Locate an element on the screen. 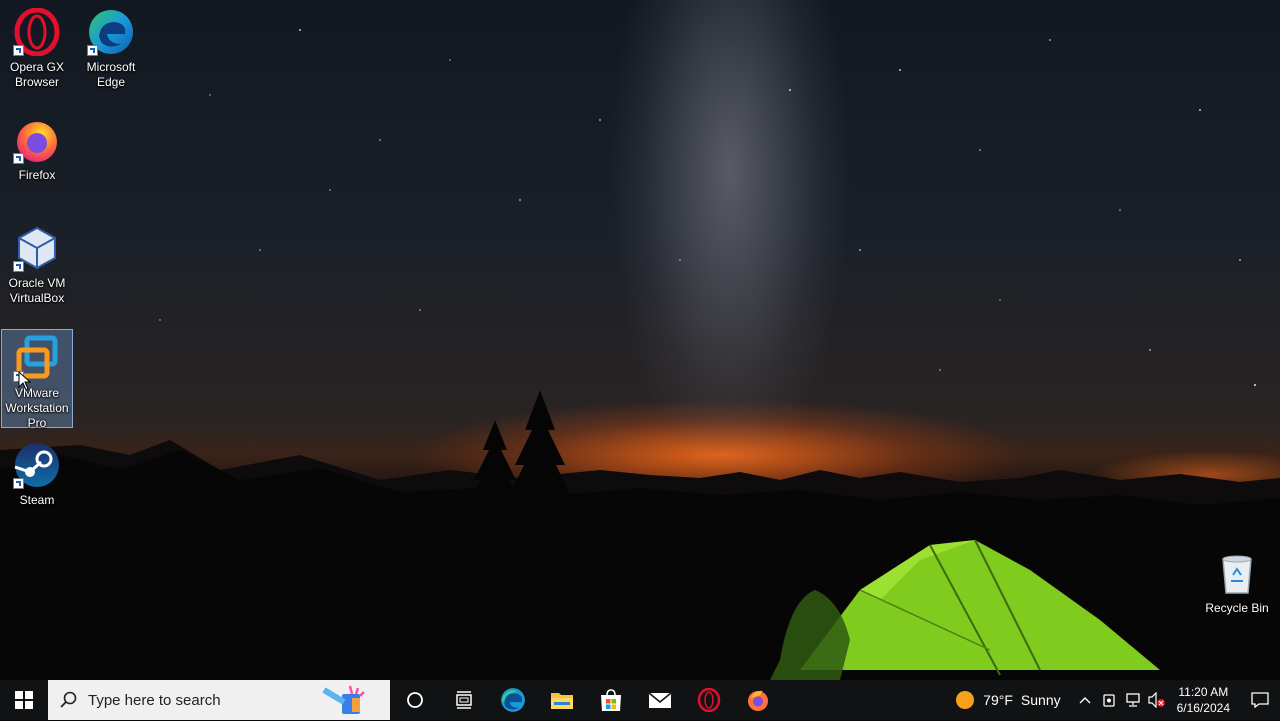  virtualbox-icon is located at coordinates (37, 248).